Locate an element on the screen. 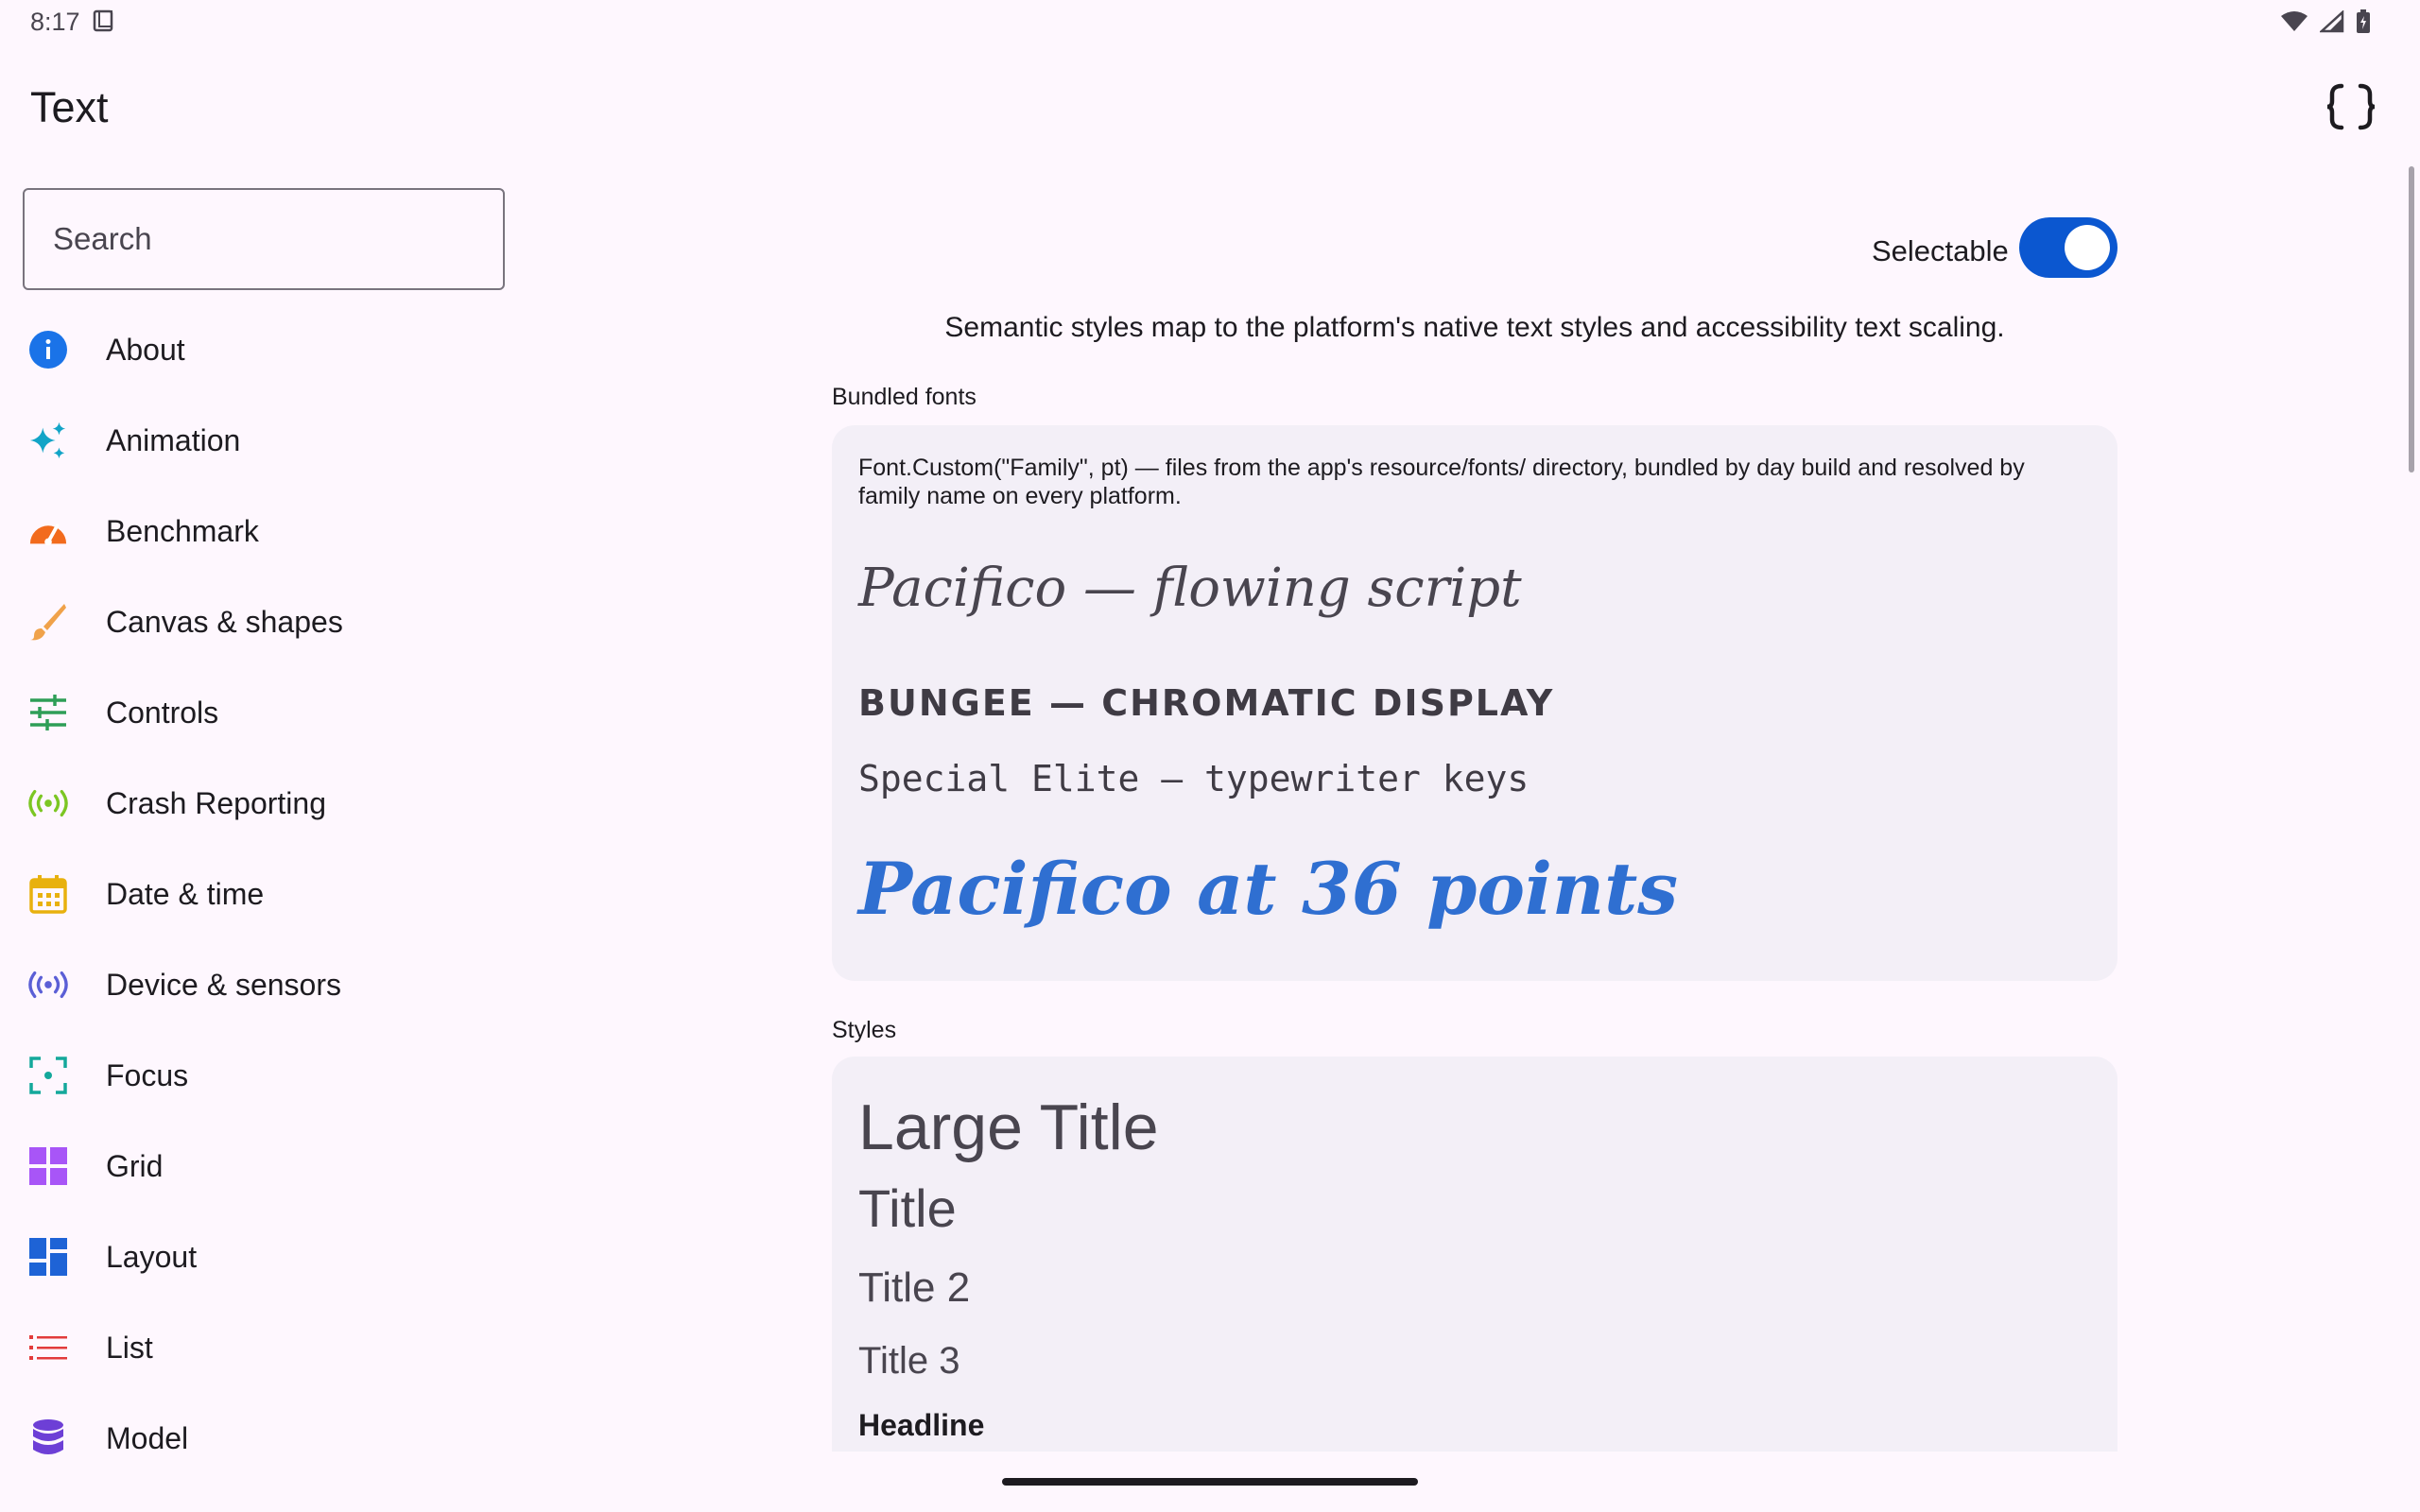 The image size is (2420, 1512). brush-icon is located at coordinates (48, 622).